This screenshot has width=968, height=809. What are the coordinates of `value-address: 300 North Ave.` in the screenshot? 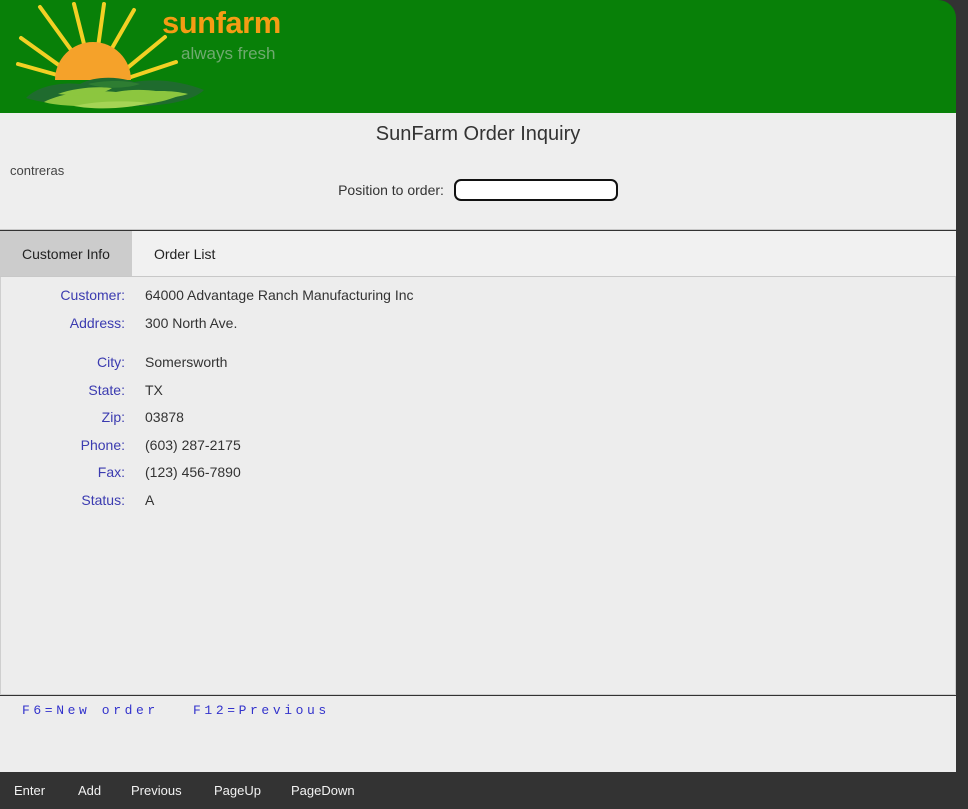 It's located at (191, 322).